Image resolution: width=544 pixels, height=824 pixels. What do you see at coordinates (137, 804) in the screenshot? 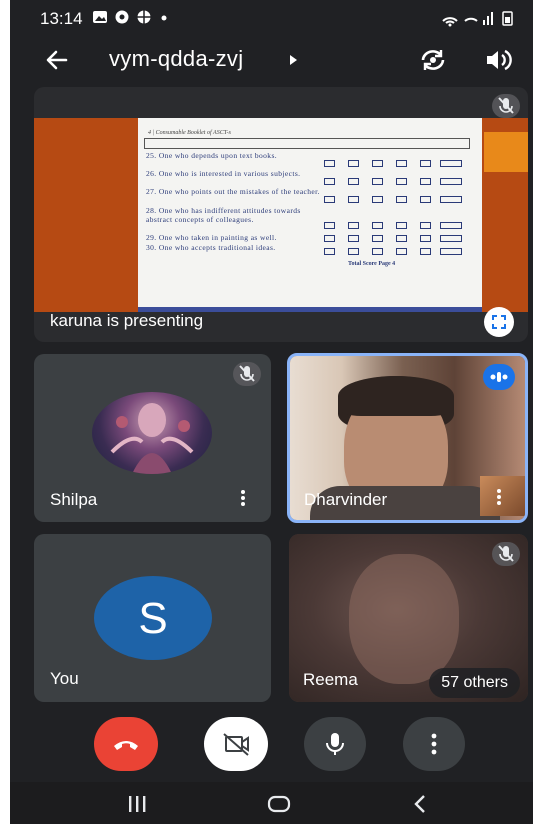
I see `recent-apps-icon` at bounding box center [137, 804].